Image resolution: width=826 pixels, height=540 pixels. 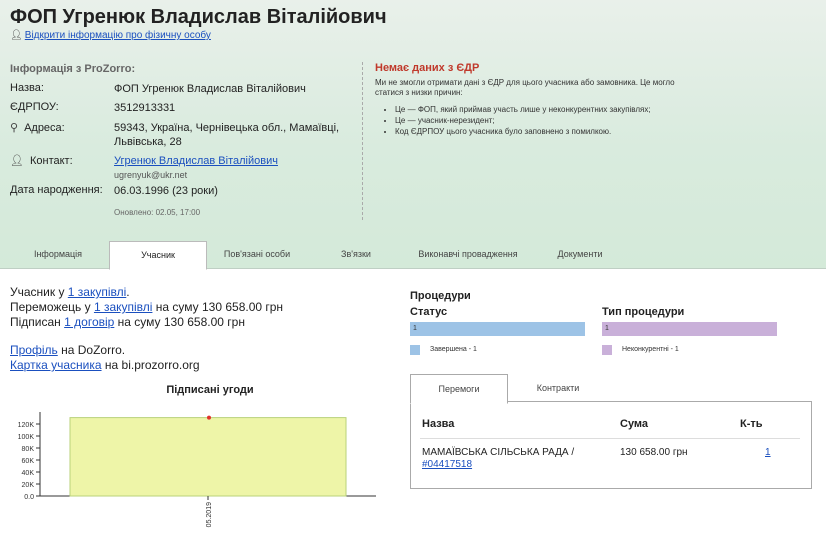 What do you see at coordinates (28, 461) in the screenshot?
I see `y-tick-label: 60K` at bounding box center [28, 461].